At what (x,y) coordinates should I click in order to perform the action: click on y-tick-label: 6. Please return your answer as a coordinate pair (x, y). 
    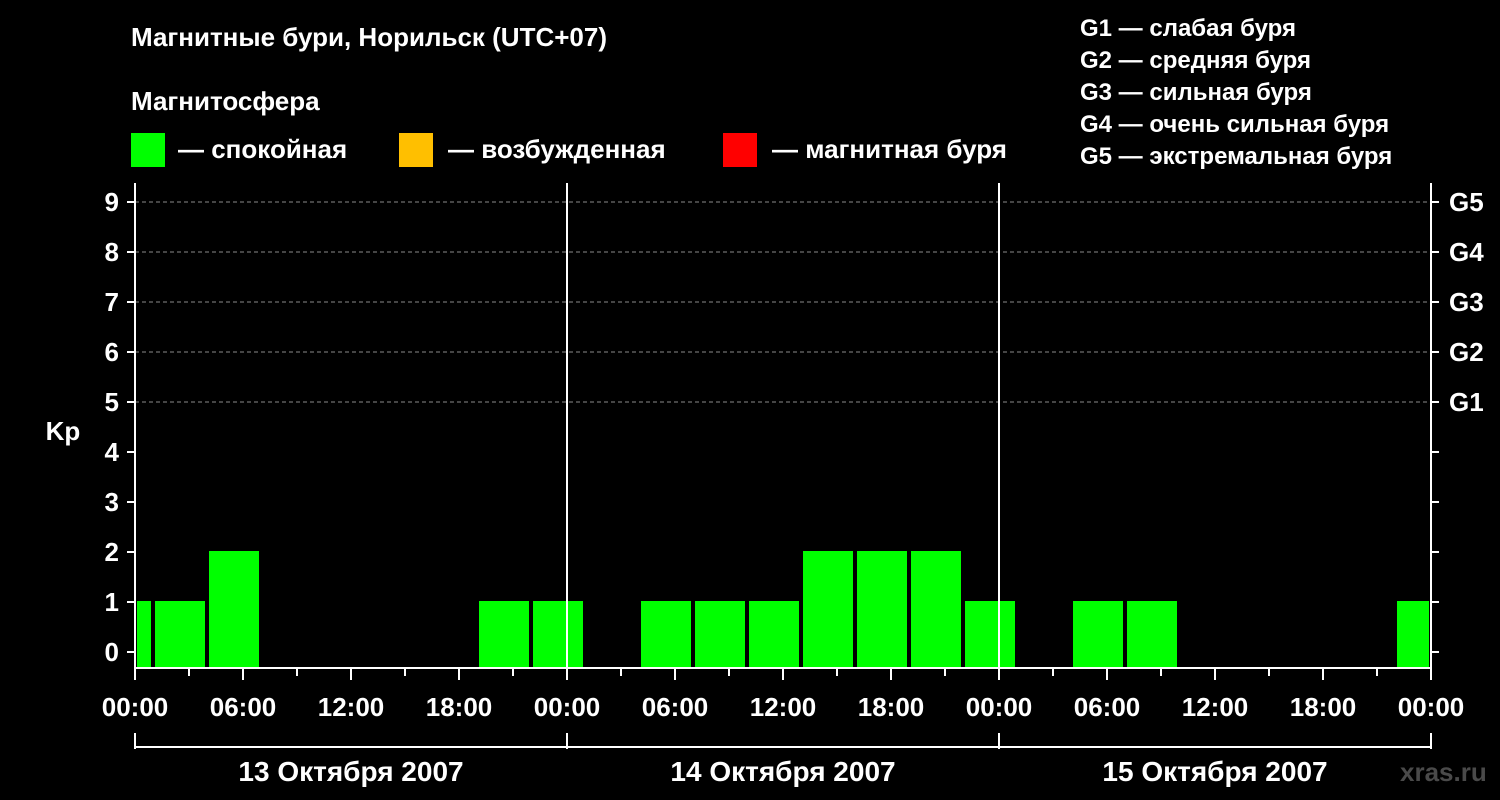
    Looking at the image, I should click on (112, 352).